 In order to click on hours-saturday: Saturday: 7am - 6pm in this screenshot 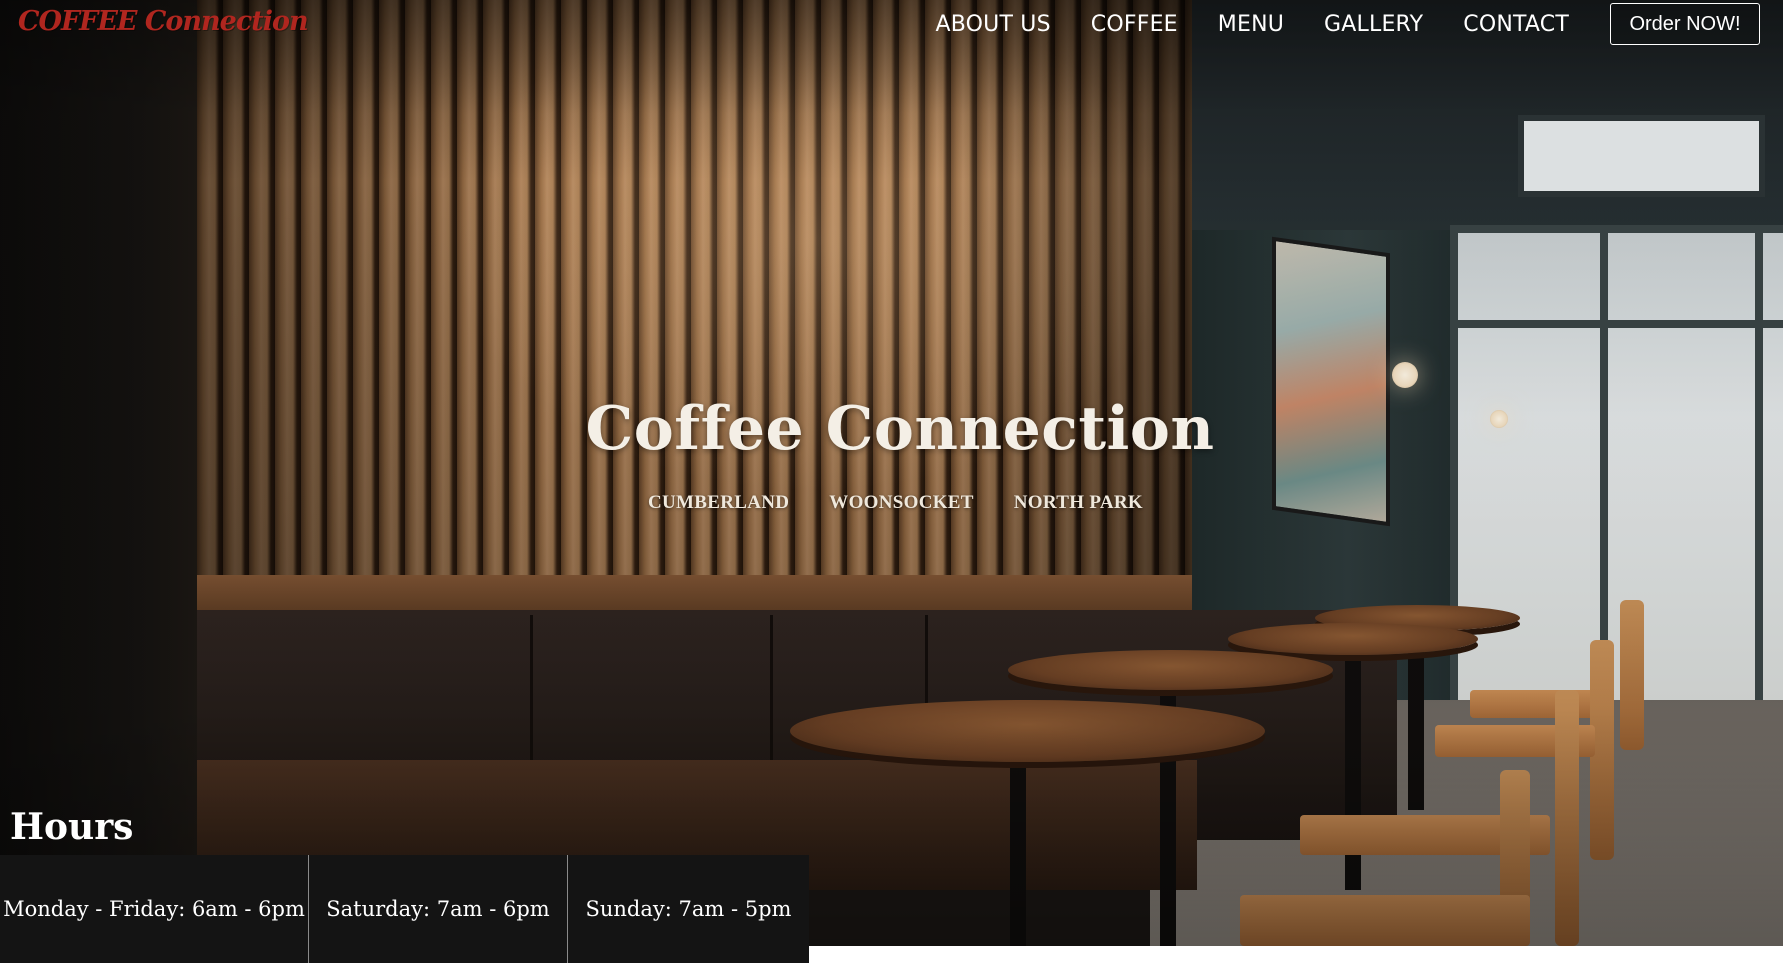, I will do `click(437, 909)`.